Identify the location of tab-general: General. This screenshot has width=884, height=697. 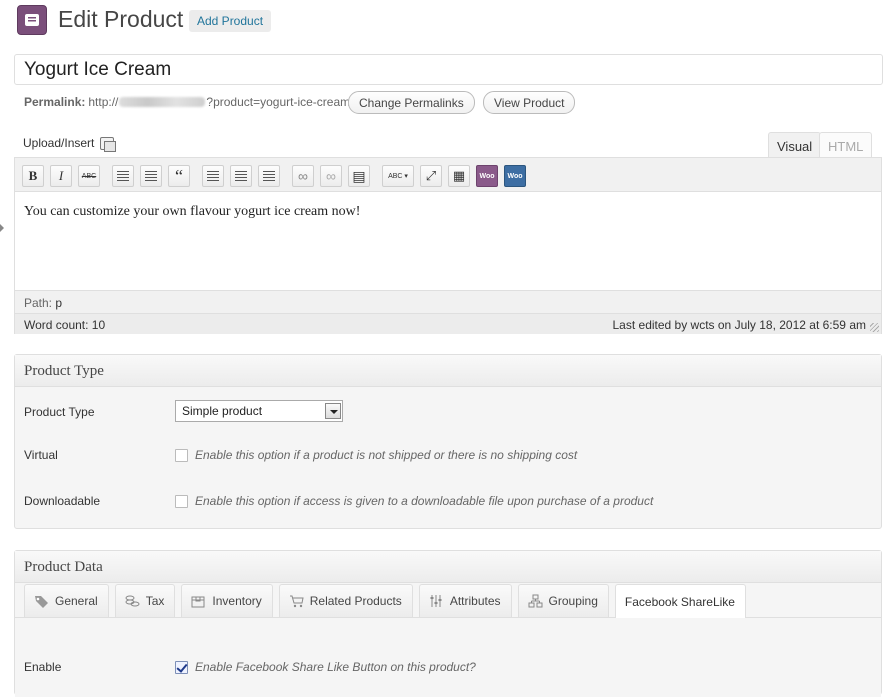
(66, 600).